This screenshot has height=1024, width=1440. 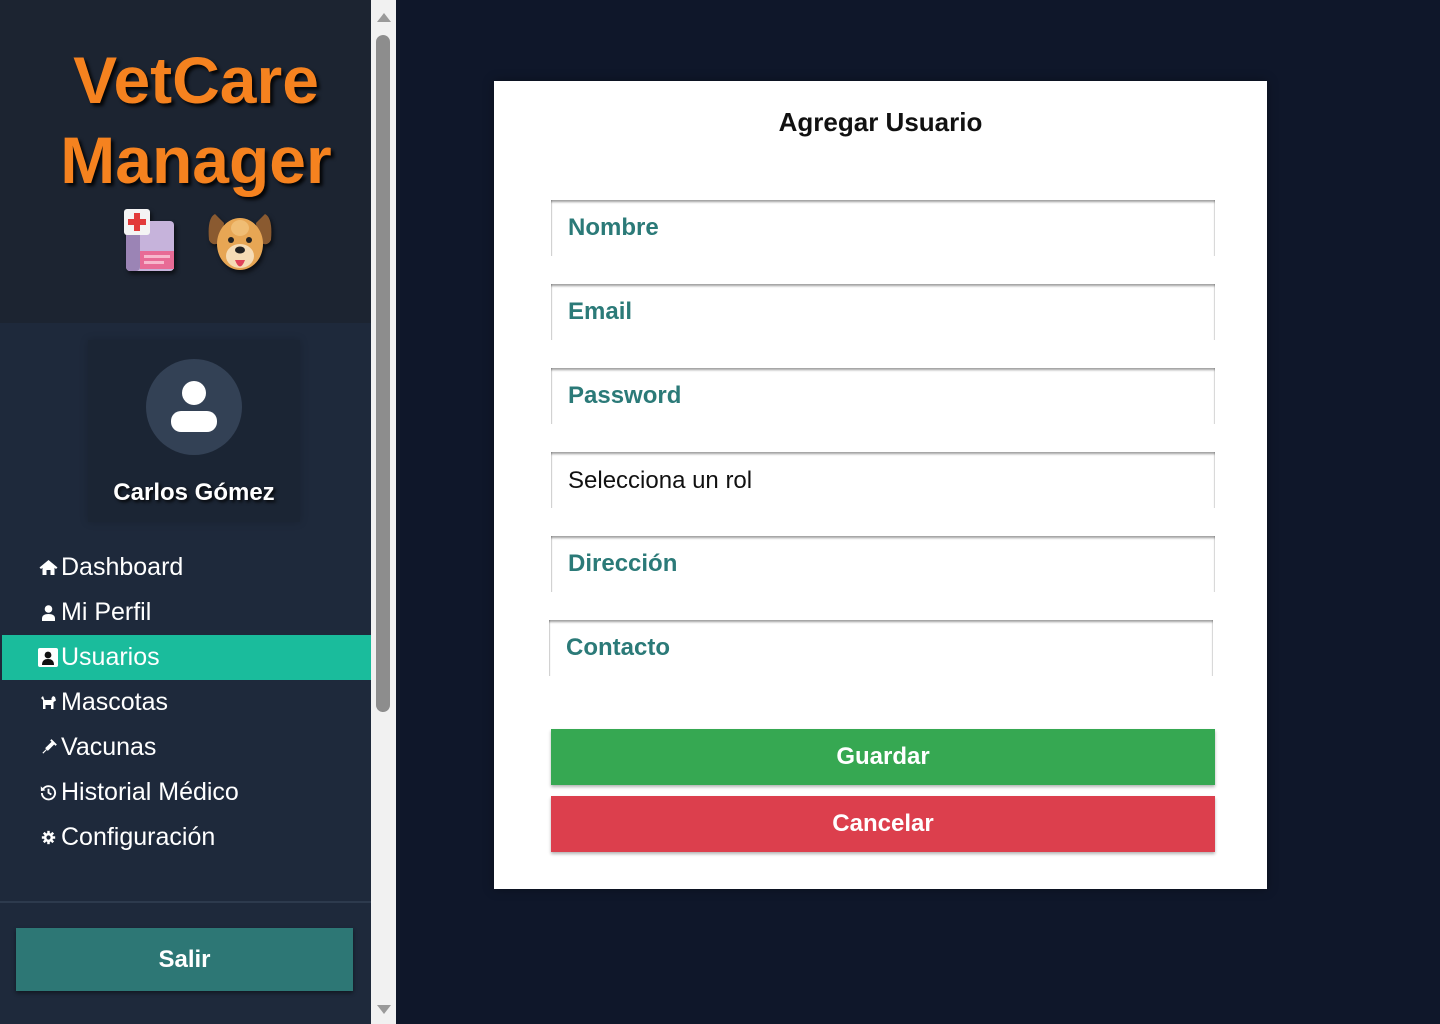 I want to click on sidebar-item-vacunas: Vacunas, so click(x=186, y=747).